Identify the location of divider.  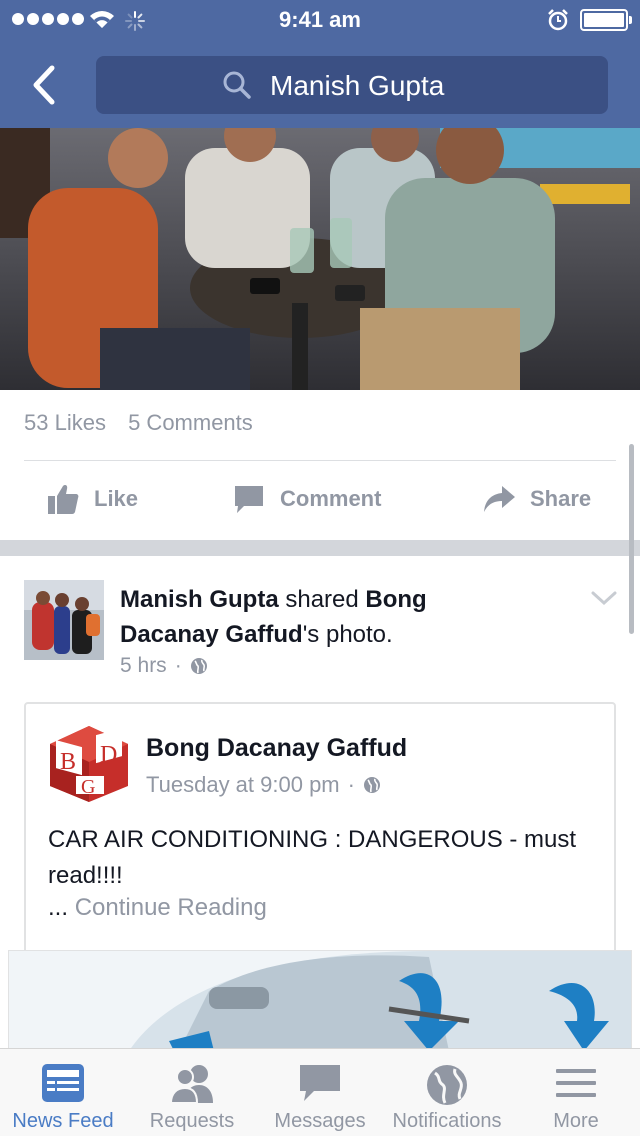
(320, 460).